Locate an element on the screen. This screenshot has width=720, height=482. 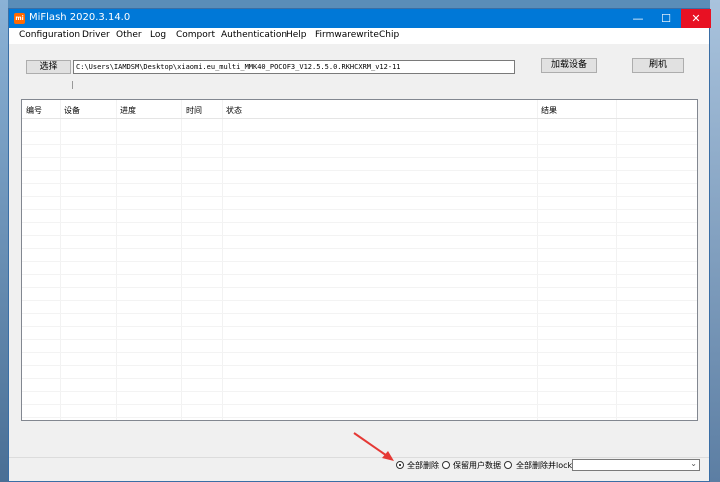
title-bar: mi MiFlash 2020.3.14.0 — ☐ ✕ is located at coordinates (360, 18).